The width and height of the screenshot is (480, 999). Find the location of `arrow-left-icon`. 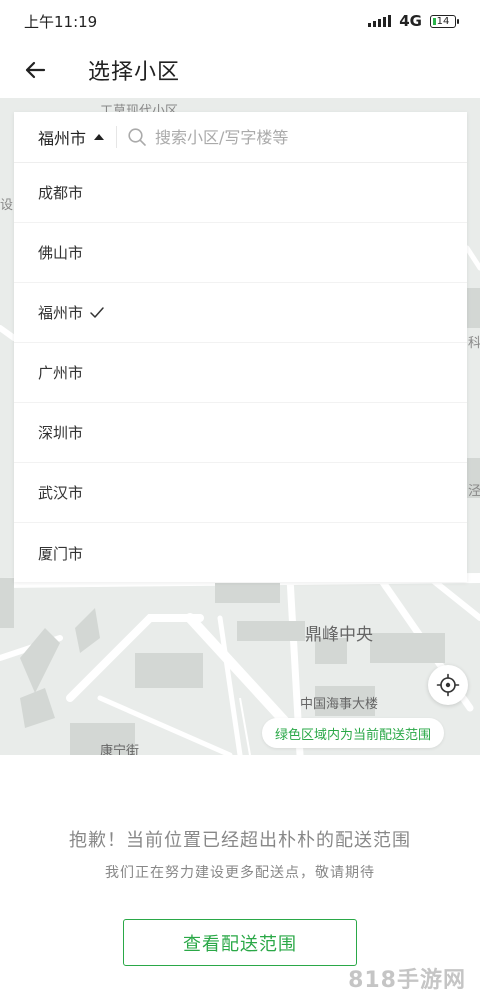

arrow-left-icon is located at coordinates (35, 70).